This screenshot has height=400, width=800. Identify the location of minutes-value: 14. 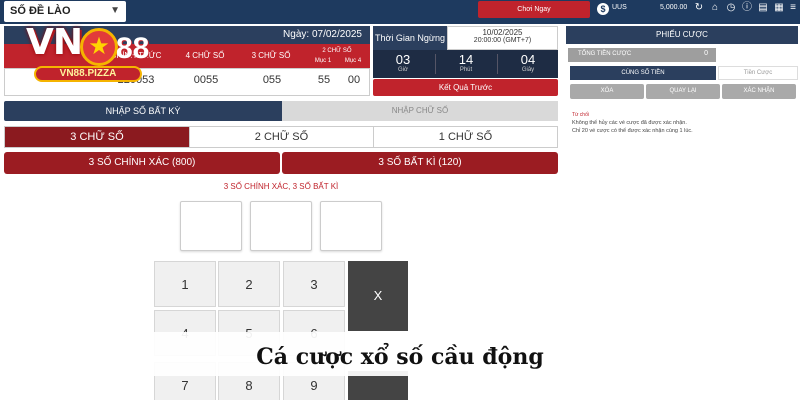
(466, 59).